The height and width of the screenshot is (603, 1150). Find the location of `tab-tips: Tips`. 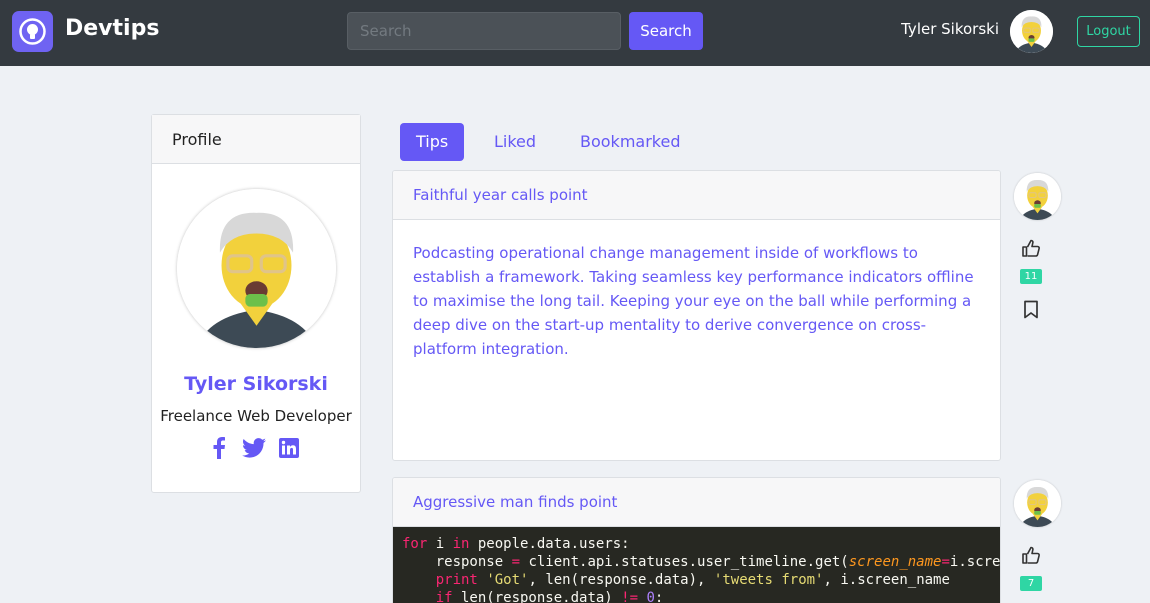

tab-tips: Tips is located at coordinates (432, 142).